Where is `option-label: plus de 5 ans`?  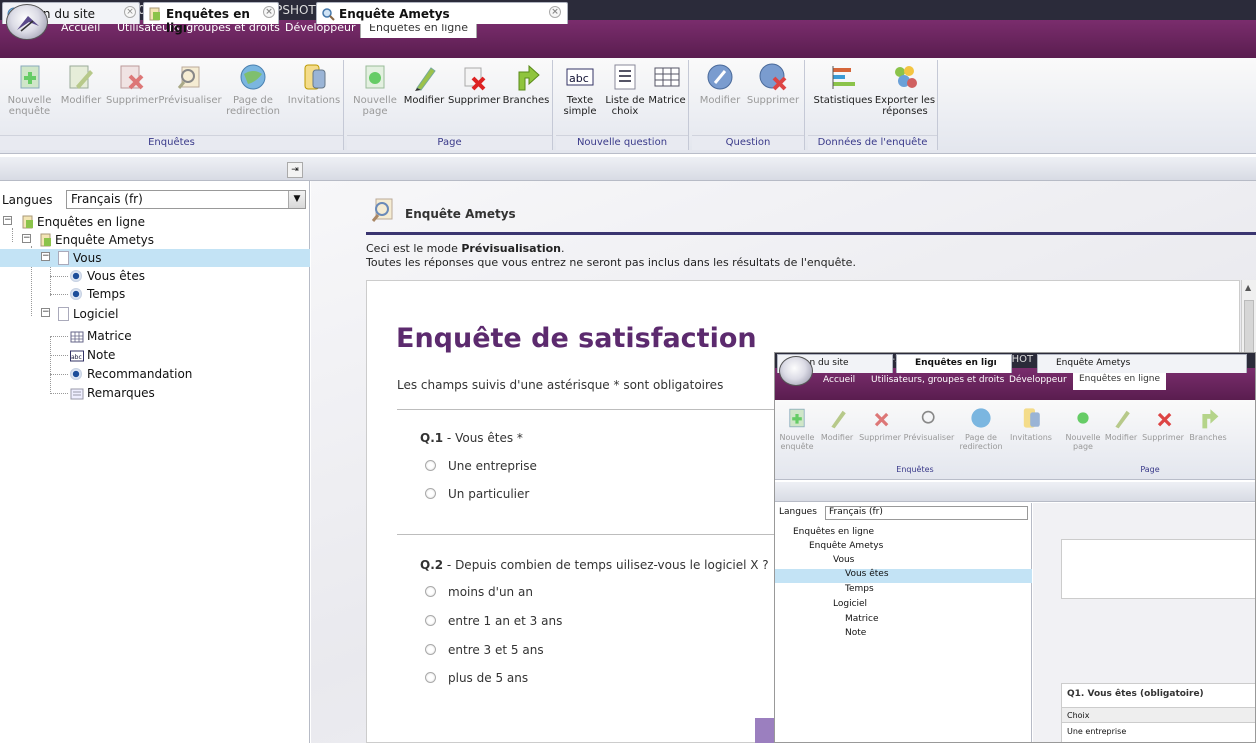 option-label: plus de 5 ans is located at coordinates (488, 678).